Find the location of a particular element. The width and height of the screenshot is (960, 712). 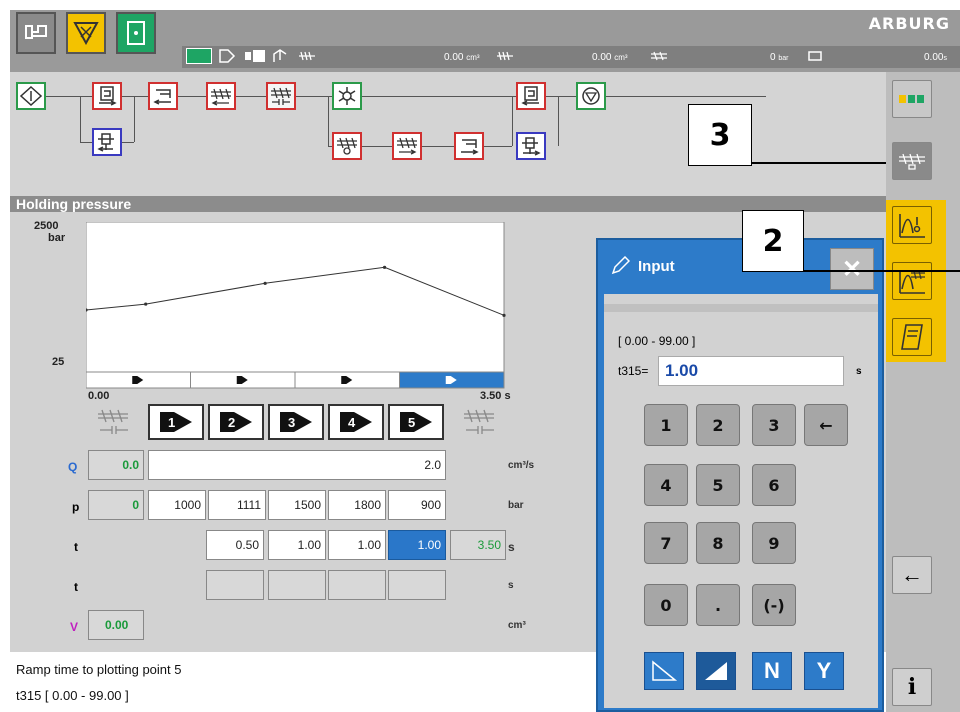

key-1: 1 is located at coordinates (666, 425).